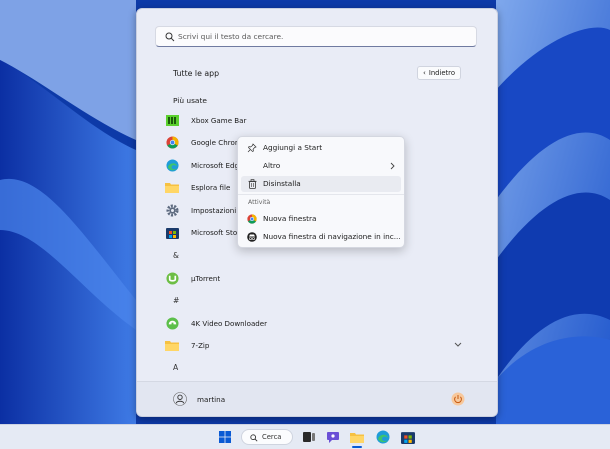  I want to click on power-icon, so click(458, 399).